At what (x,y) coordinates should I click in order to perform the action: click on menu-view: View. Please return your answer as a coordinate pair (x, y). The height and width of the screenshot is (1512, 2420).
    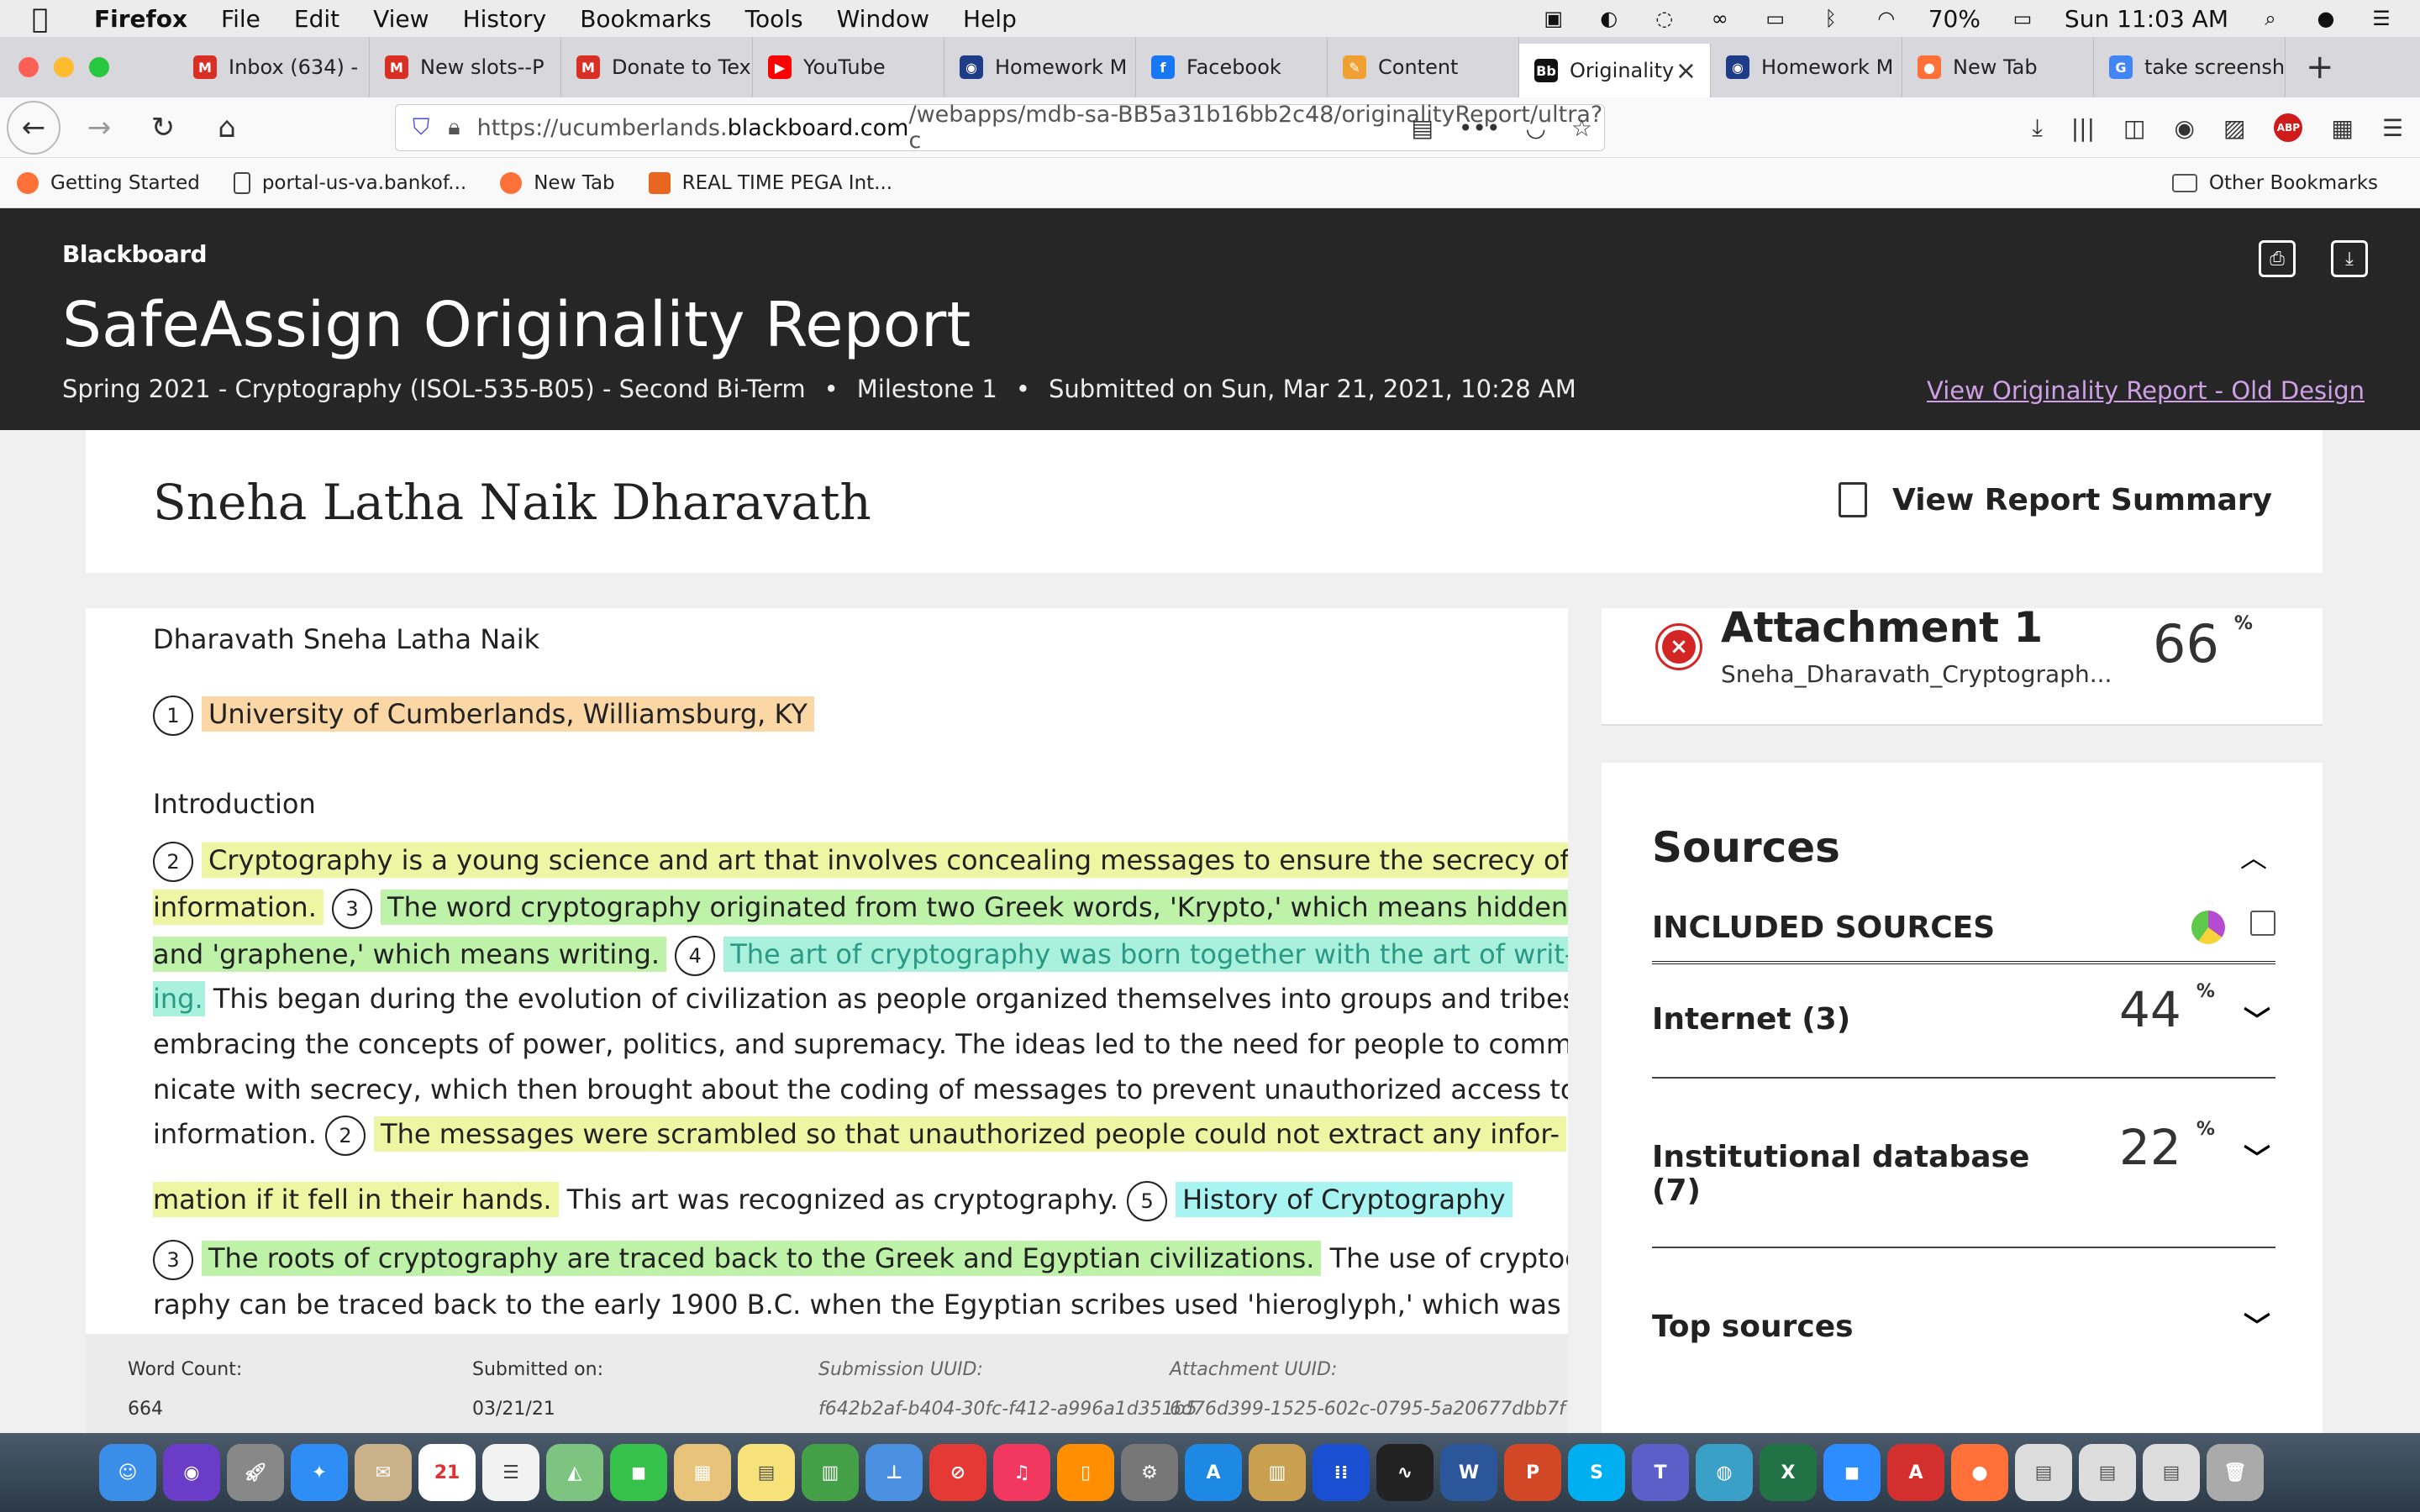
    Looking at the image, I should click on (401, 19).